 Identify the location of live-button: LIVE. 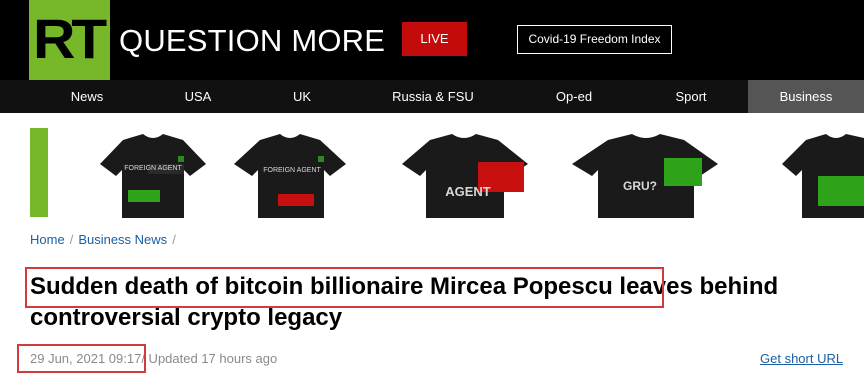
(434, 39).